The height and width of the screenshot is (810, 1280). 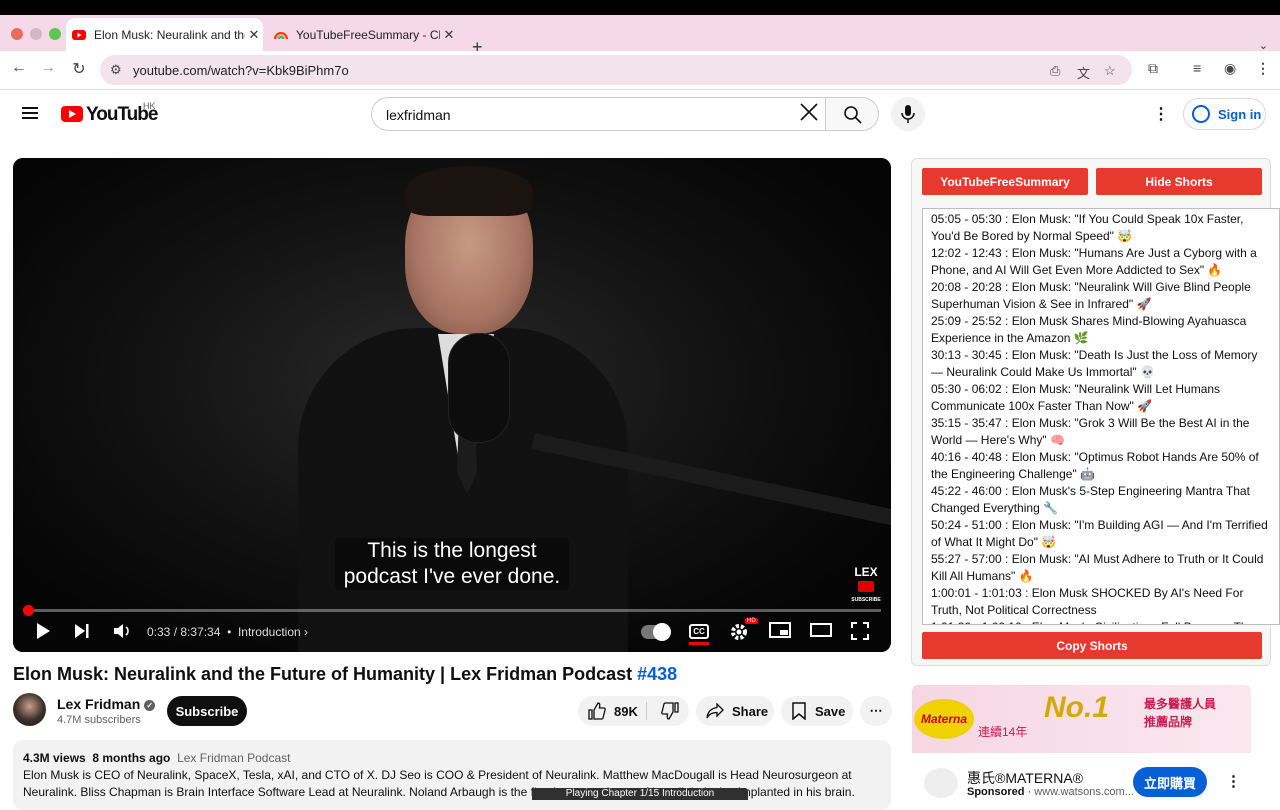 What do you see at coordinates (941, 783) in the screenshot?
I see `advertiser-logo` at bounding box center [941, 783].